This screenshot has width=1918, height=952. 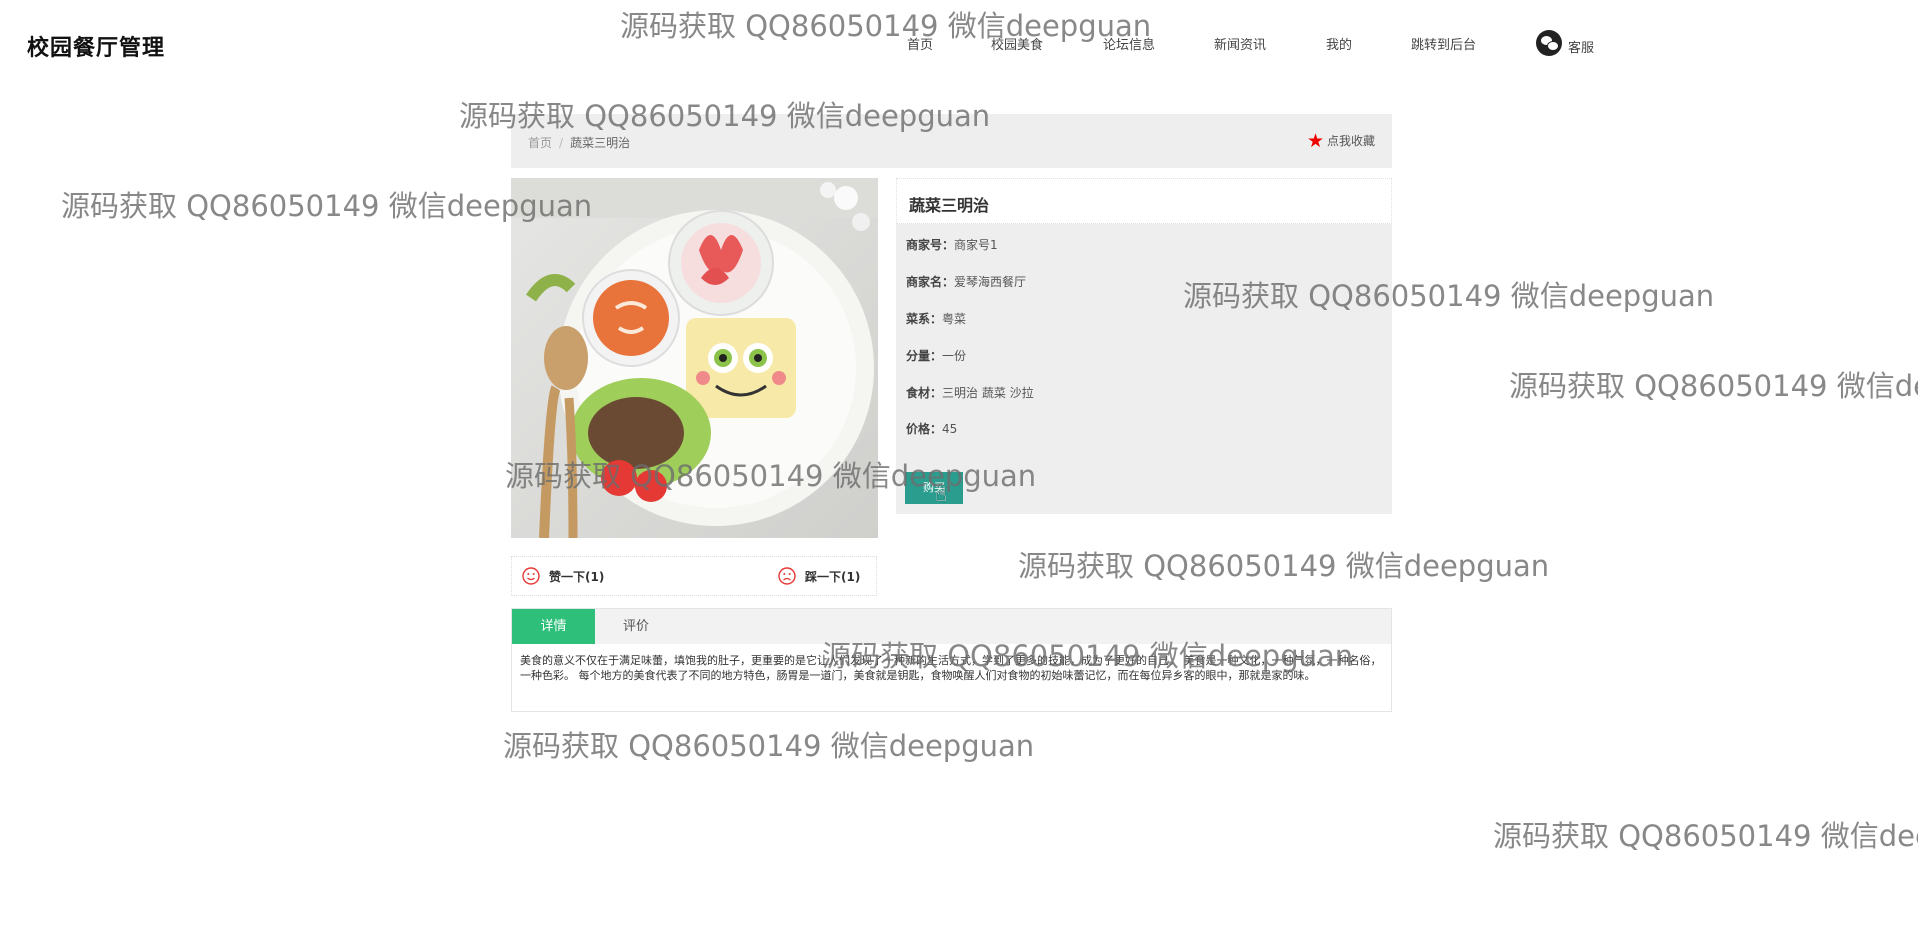 I want to click on breadcrumb: 首页 / 蔬菜三明治, so click(x=579, y=142).